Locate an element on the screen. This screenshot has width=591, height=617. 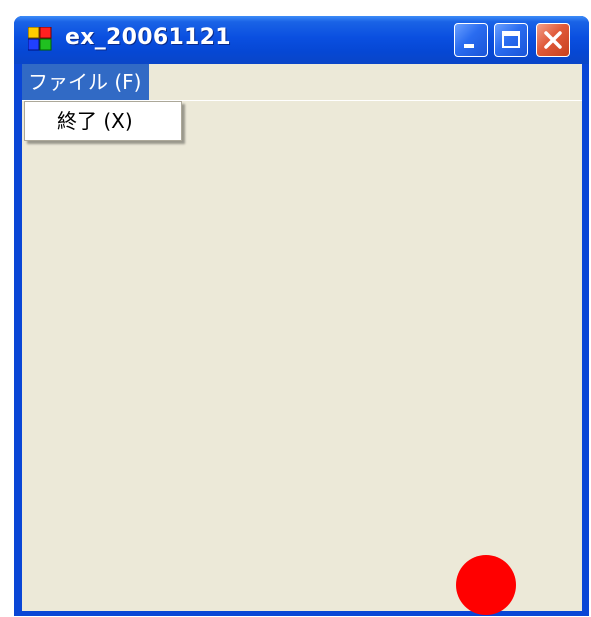
red-ball is located at coordinates (486, 585).